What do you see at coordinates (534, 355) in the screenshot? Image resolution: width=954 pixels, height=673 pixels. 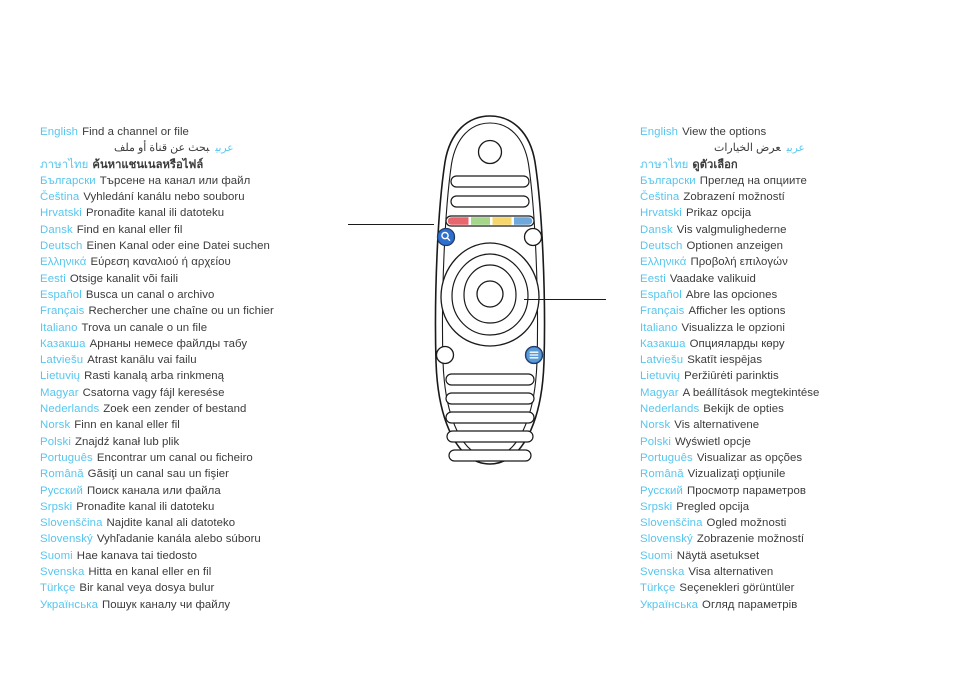 I see `options-button` at bounding box center [534, 355].